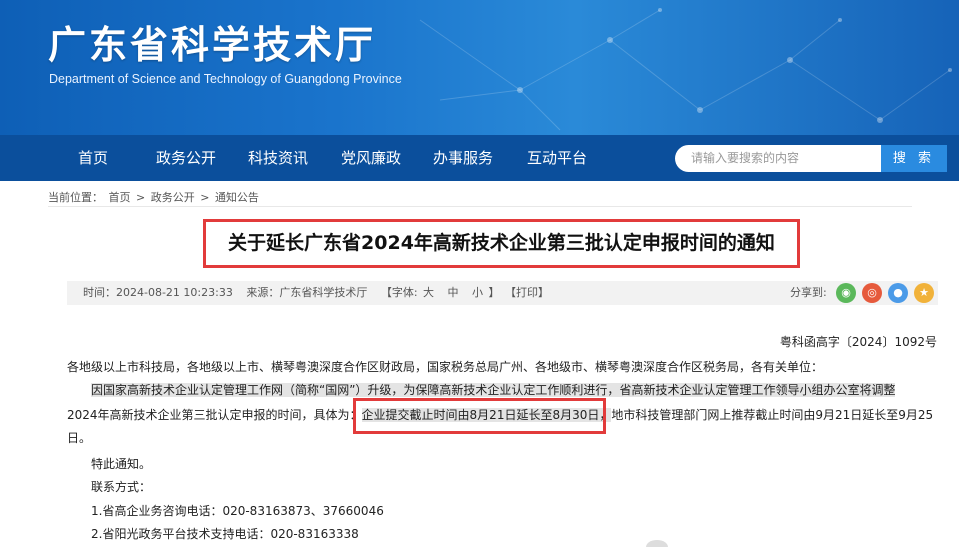 This screenshot has height=547, width=959. I want to click on nav-item-home: 首页, so click(93, 158).